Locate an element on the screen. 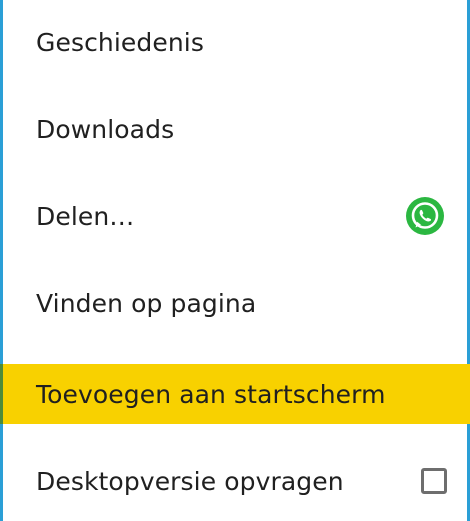 The width and height of the screenshot is (470, 521). whatsapp-icon is located at coordinates (425, 216).